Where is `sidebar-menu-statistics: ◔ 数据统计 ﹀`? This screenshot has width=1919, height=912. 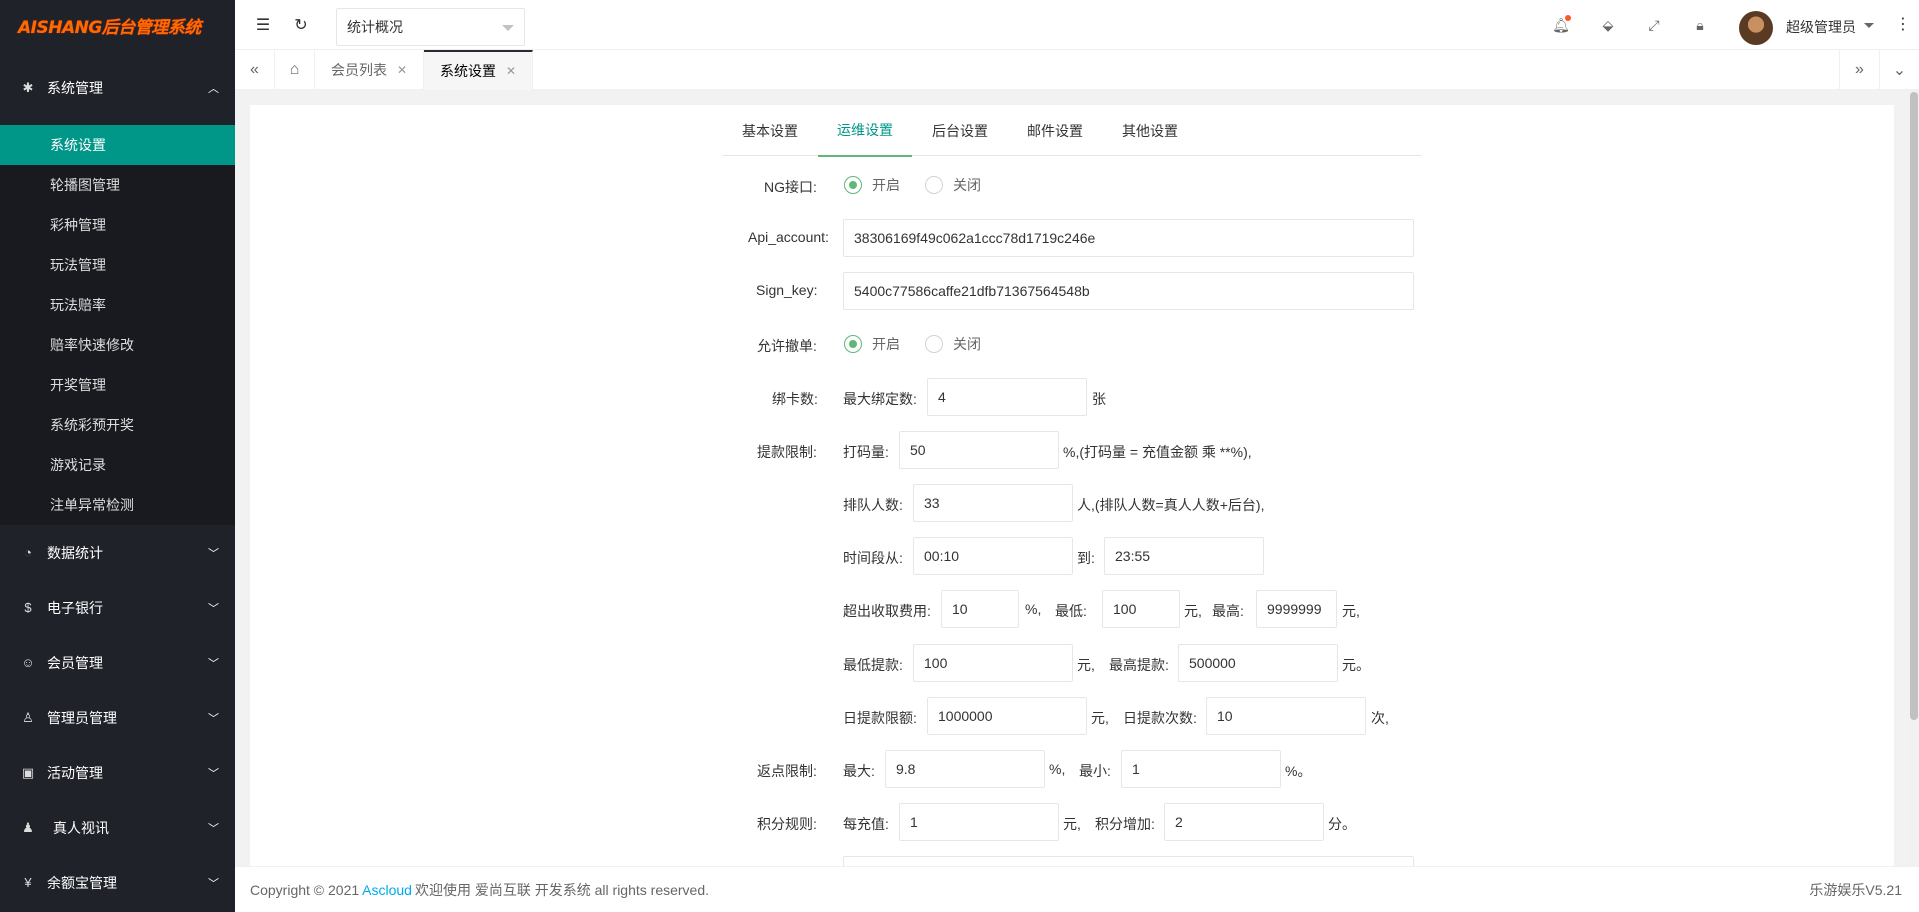
sidebar-menu-statistics: ◔ 数据统计 ﹀ is located at coordinates (117, 552).